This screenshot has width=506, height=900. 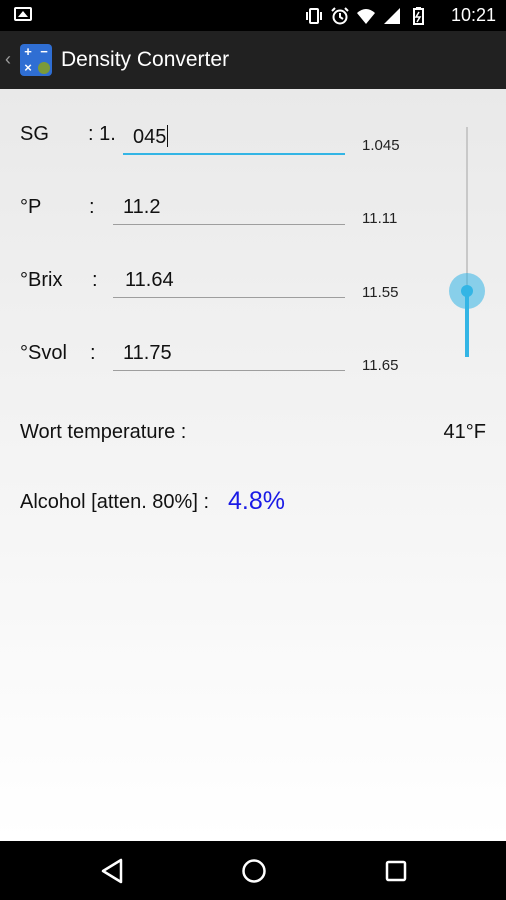 I want to click on text-cursor, so click(x=168, y=136).